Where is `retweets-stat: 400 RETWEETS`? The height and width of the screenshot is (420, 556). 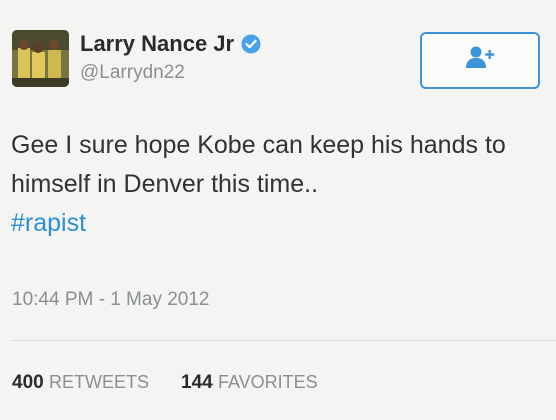
retweets-stat: 400 RETWEETS is located at coordinates (80, 383).